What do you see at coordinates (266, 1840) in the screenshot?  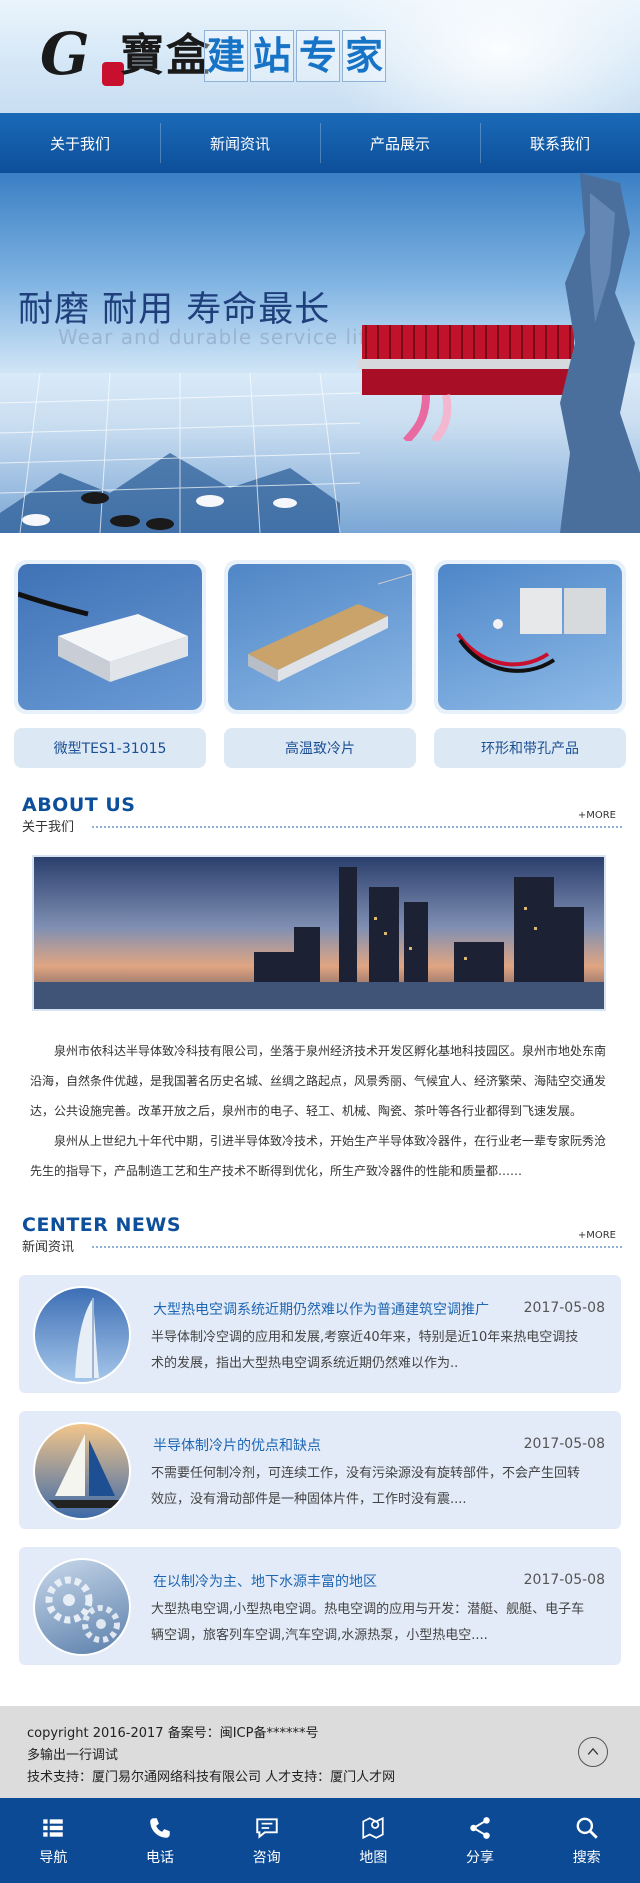 I see `tab-consult: 咨询` at bounding box center [266, 1840].